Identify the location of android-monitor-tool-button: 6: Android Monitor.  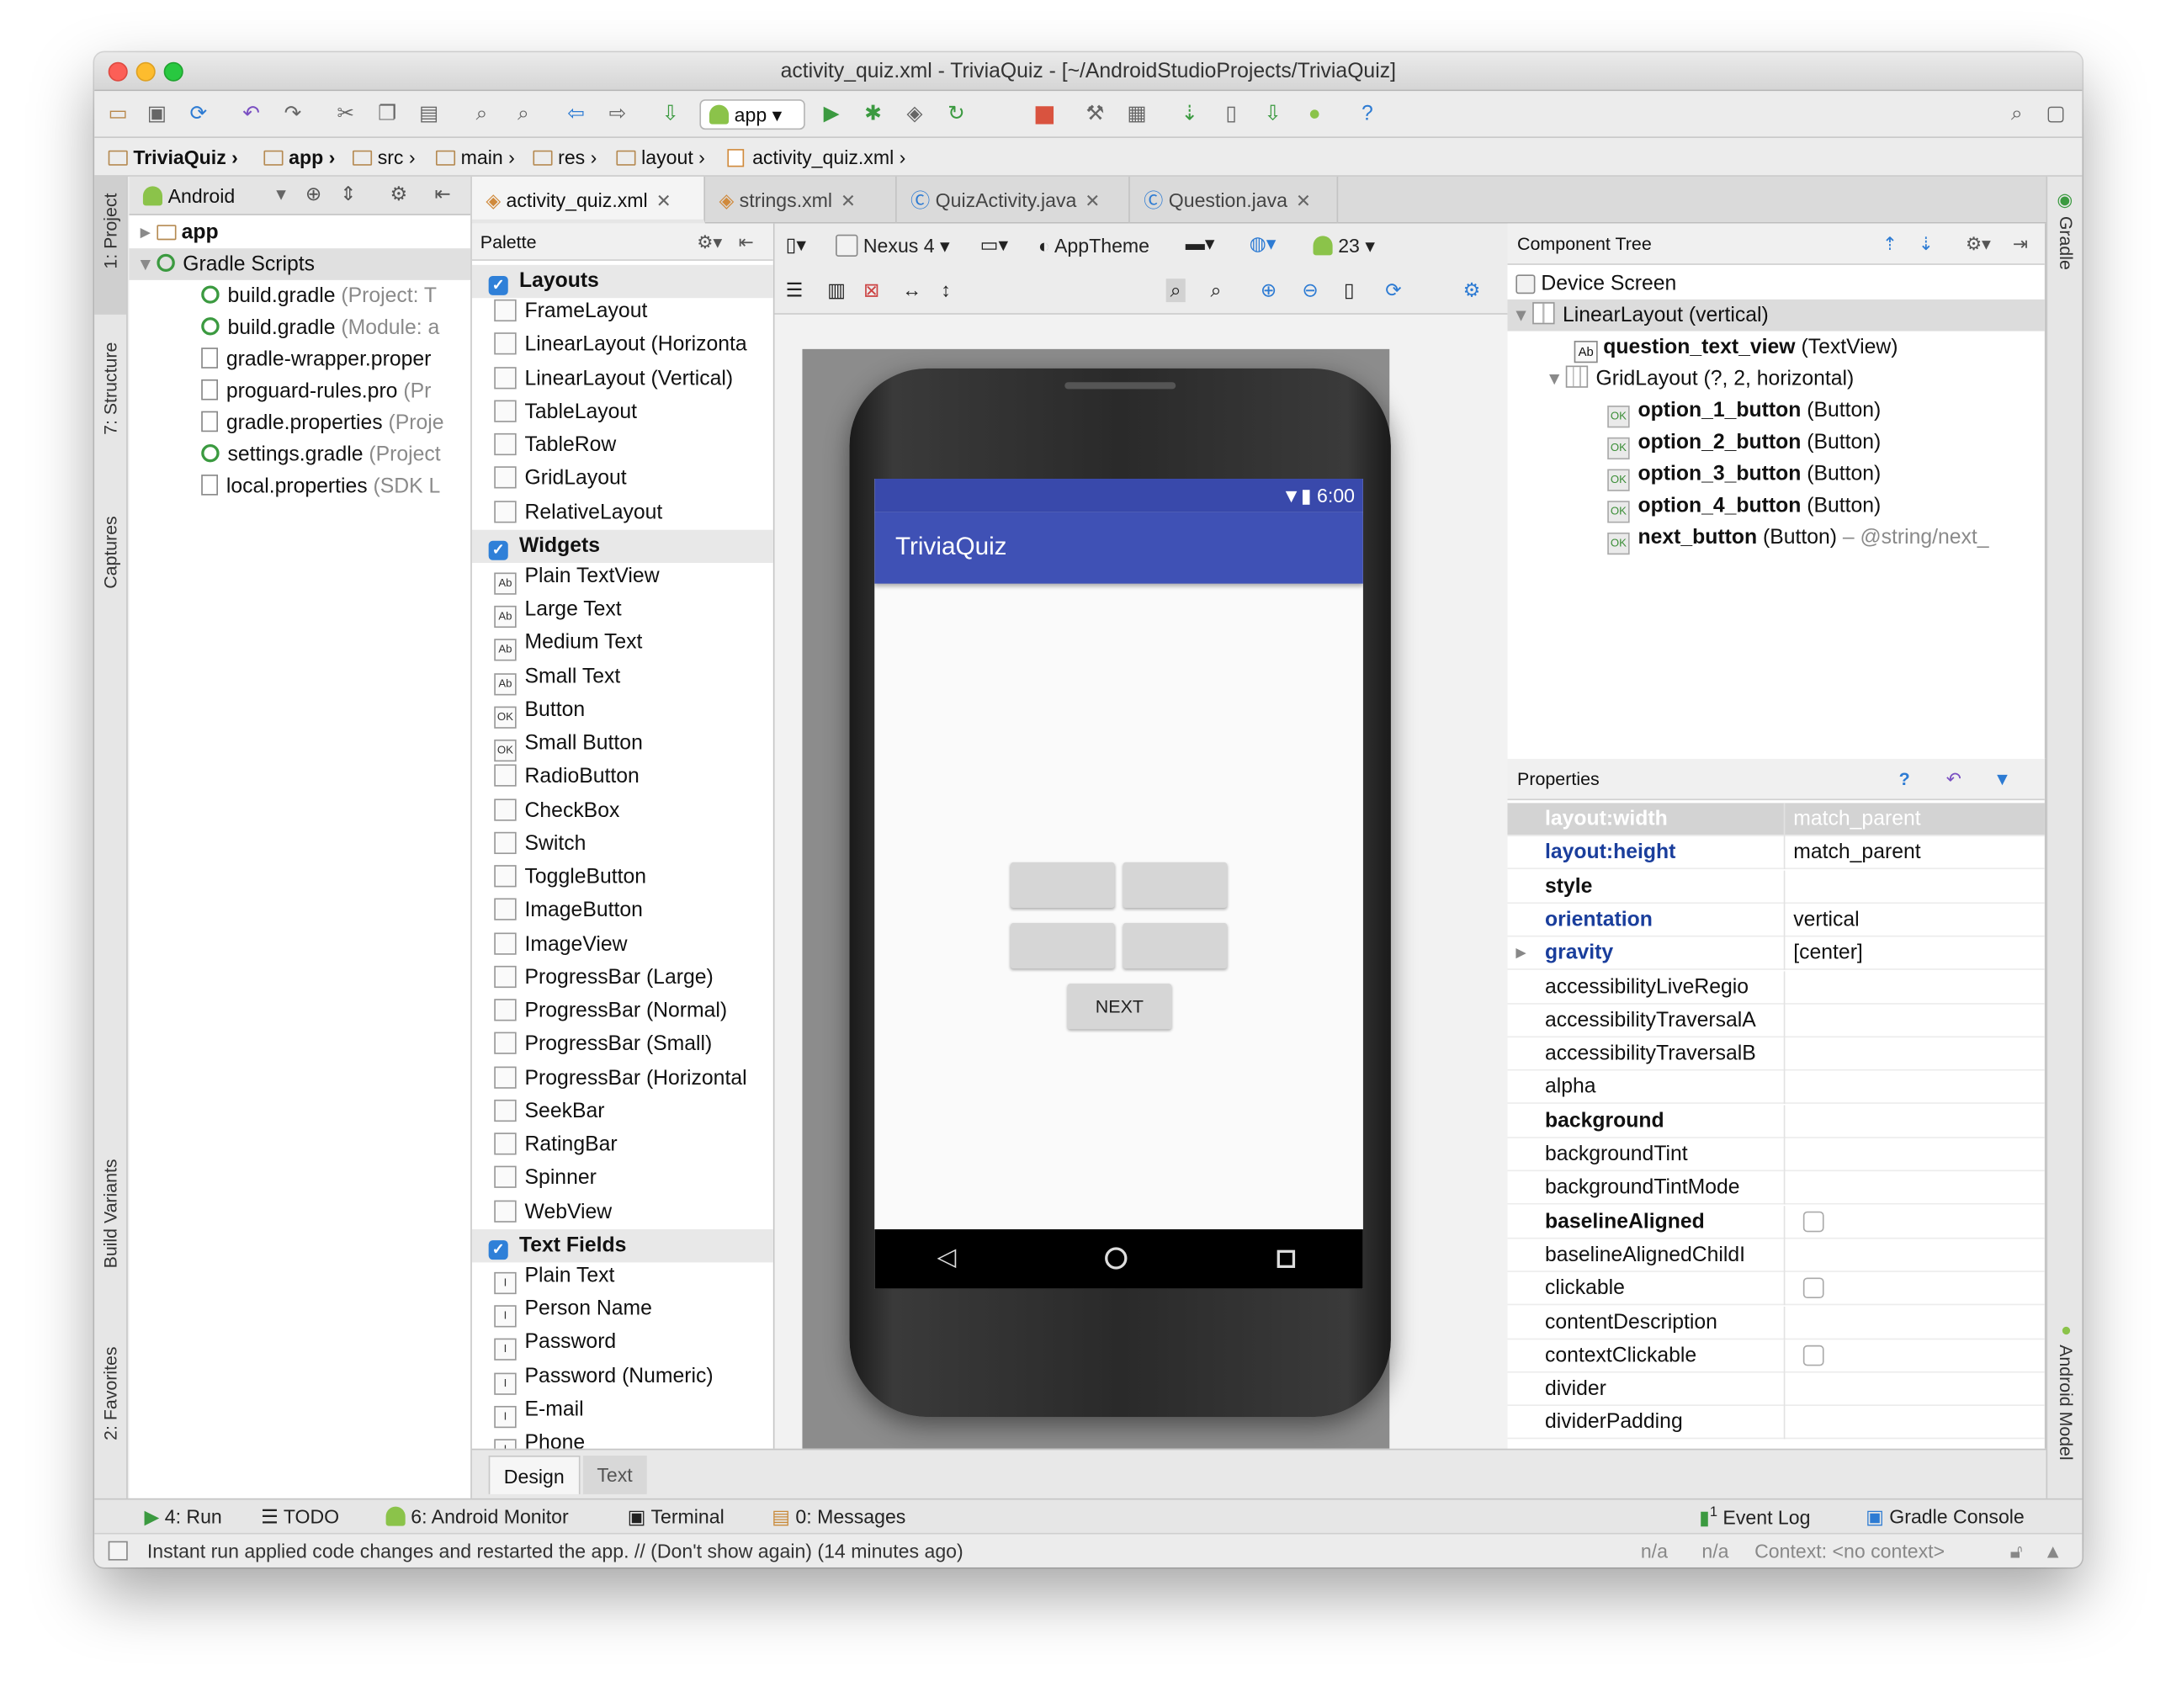
(477, 1516).